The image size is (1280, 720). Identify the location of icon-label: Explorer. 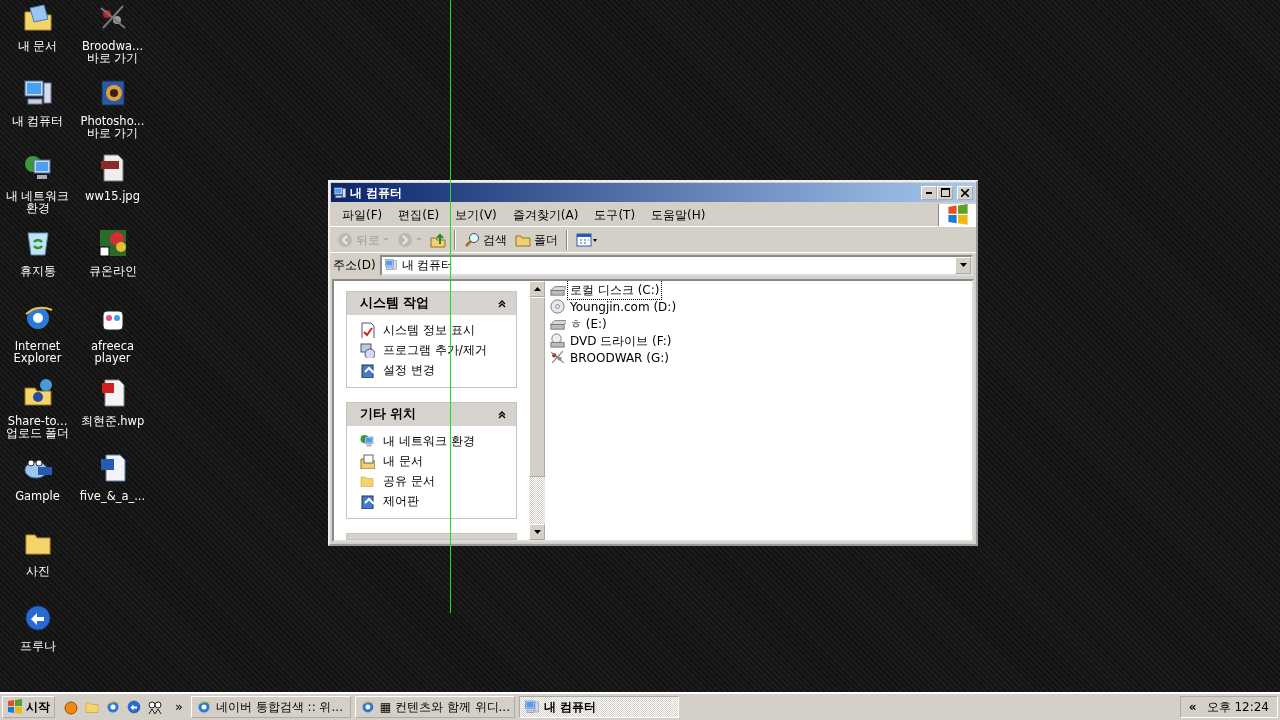
(37, 358).